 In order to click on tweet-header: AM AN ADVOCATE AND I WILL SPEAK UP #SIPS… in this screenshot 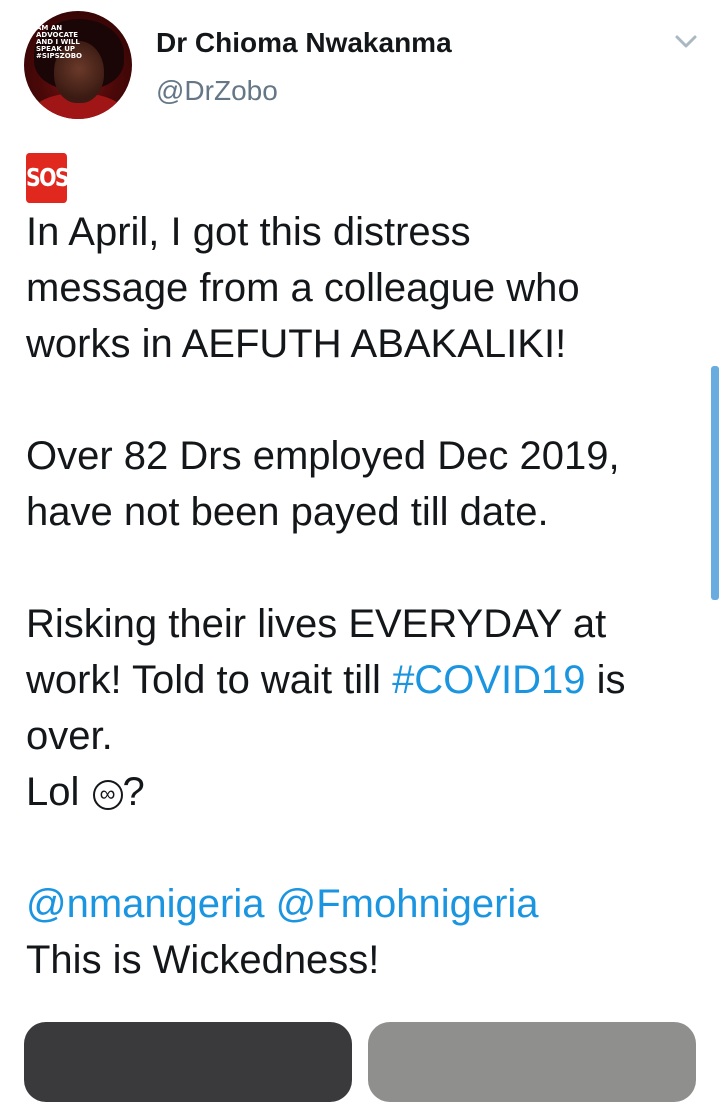, I will do `click(360, 65)`.